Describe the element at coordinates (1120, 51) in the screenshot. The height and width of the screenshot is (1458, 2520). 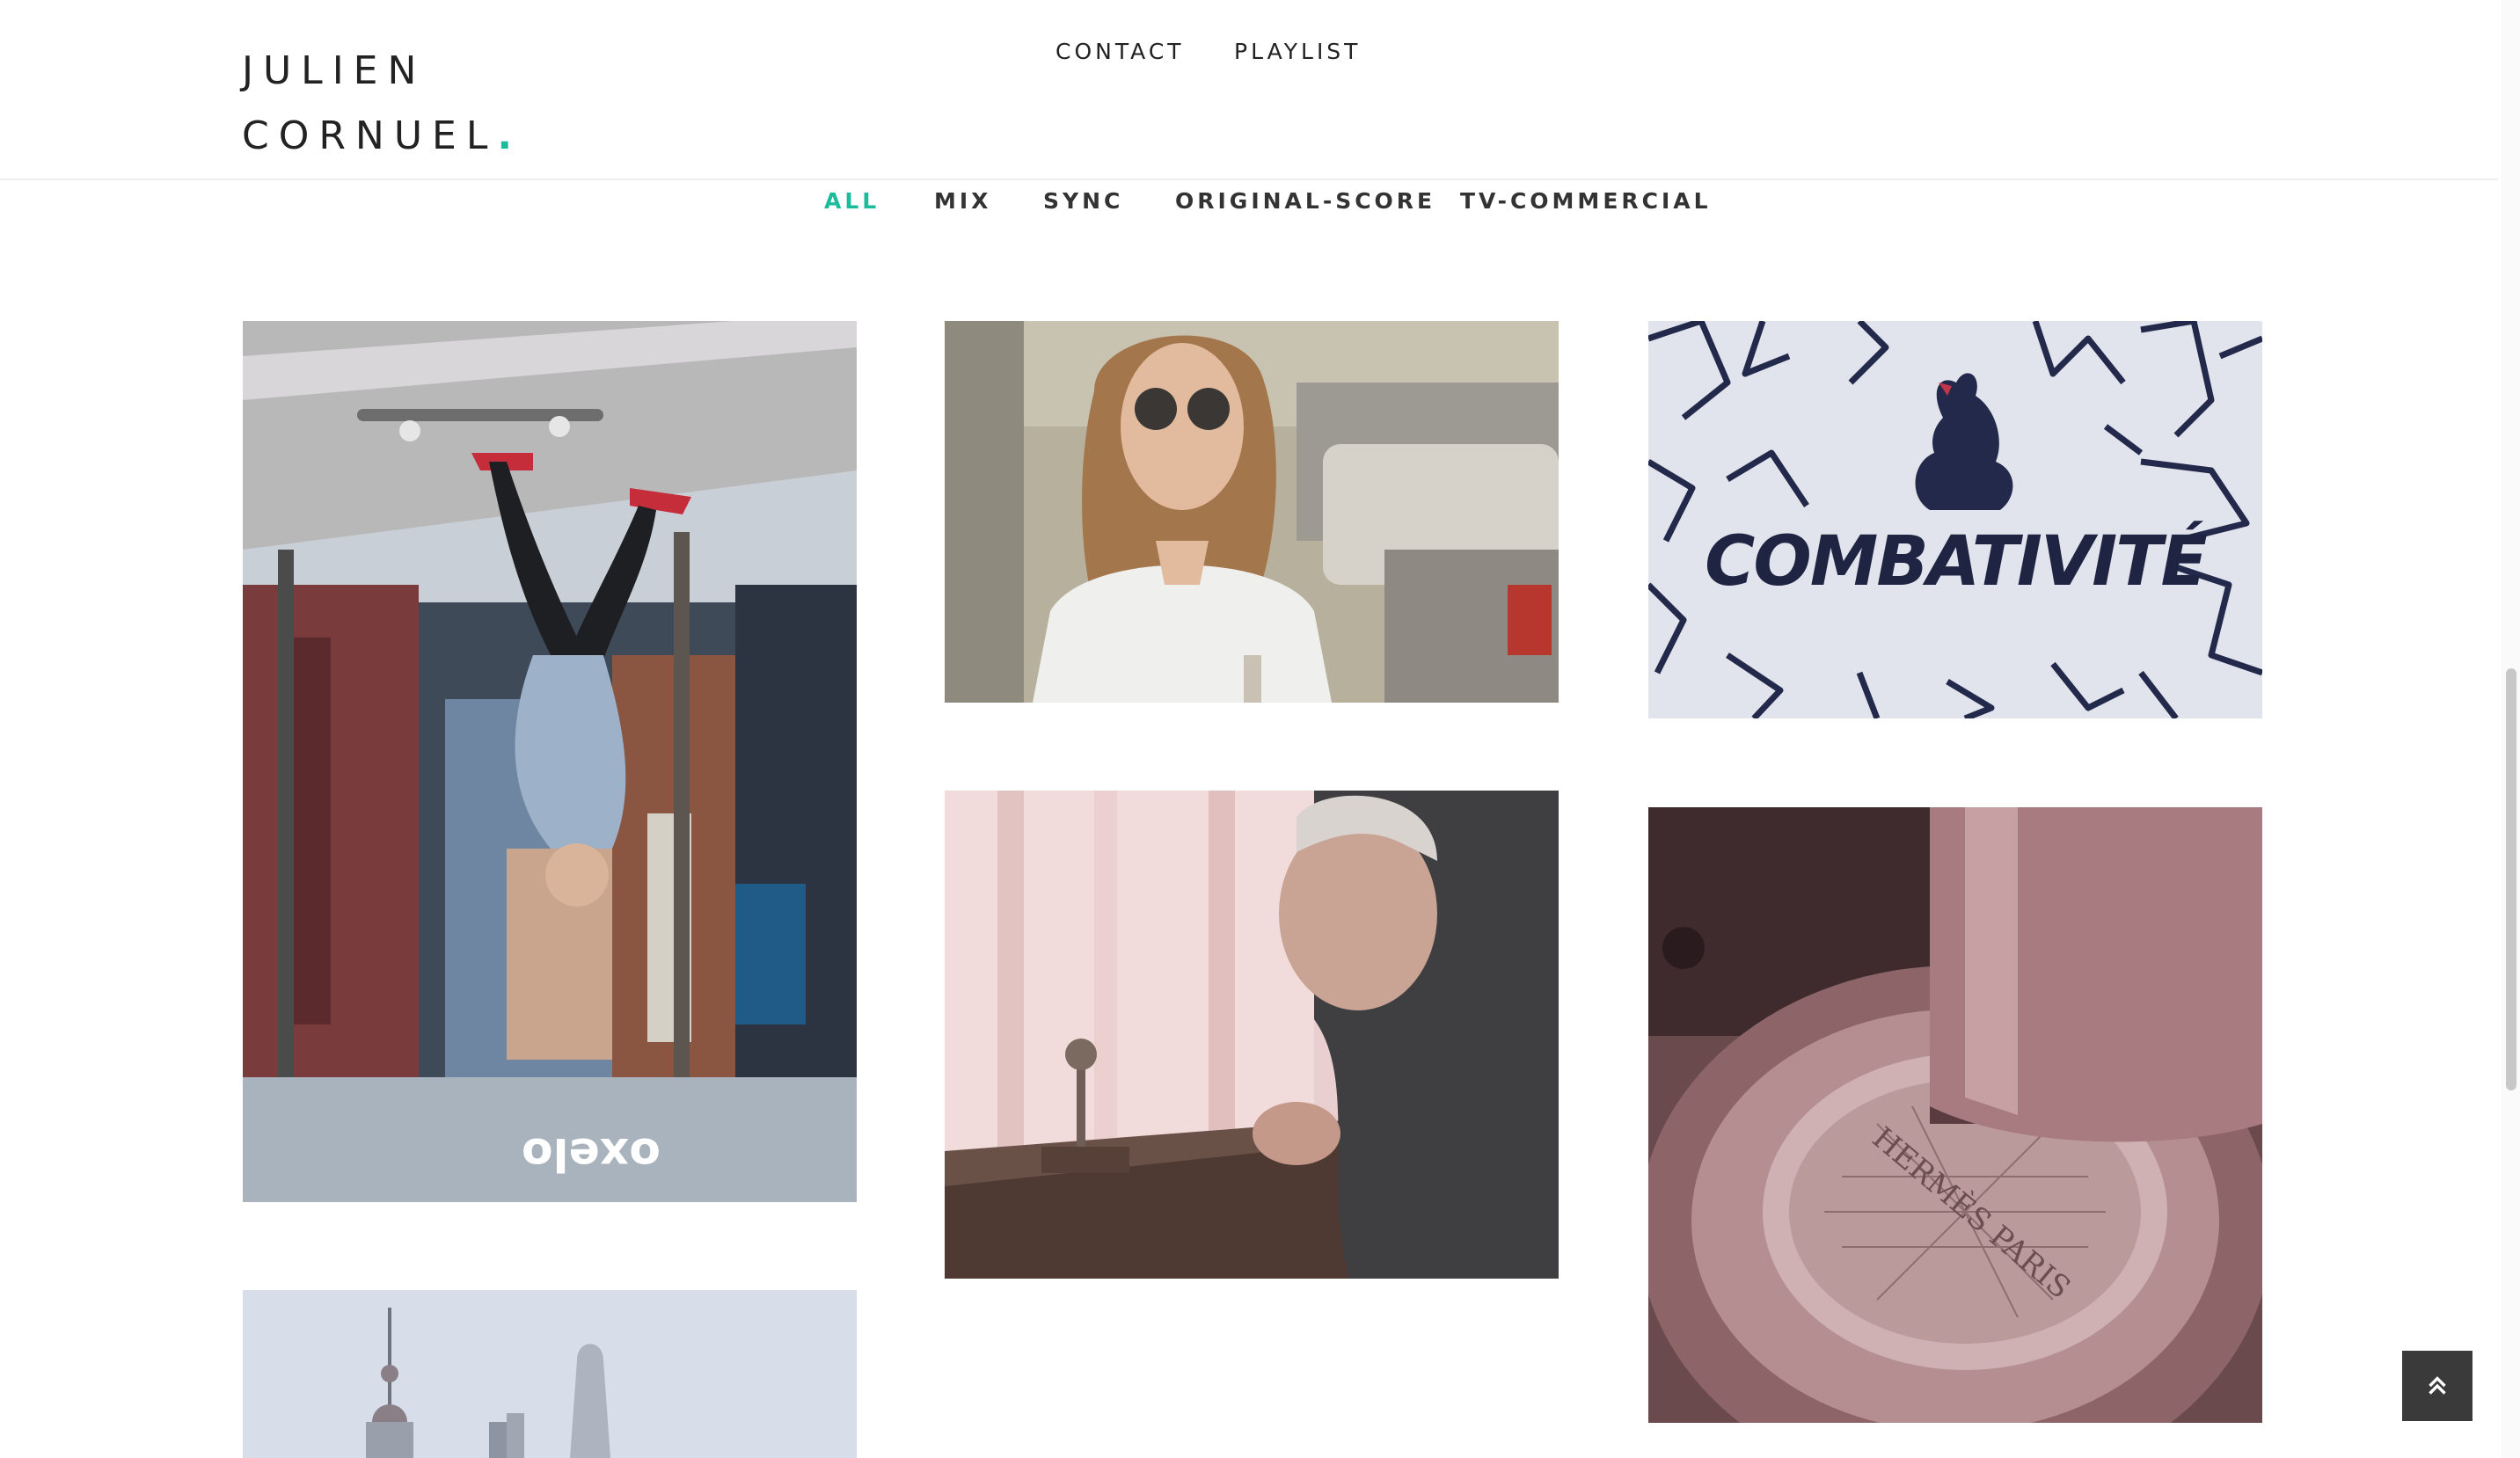
I see `nav-contact-link: CONTACT` at that location.